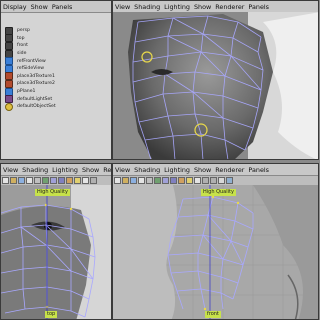  What do you see at coordinates (56, 45) in the screenshot?
I see `outliner-item-front: front` at bounding box center [56, 45].